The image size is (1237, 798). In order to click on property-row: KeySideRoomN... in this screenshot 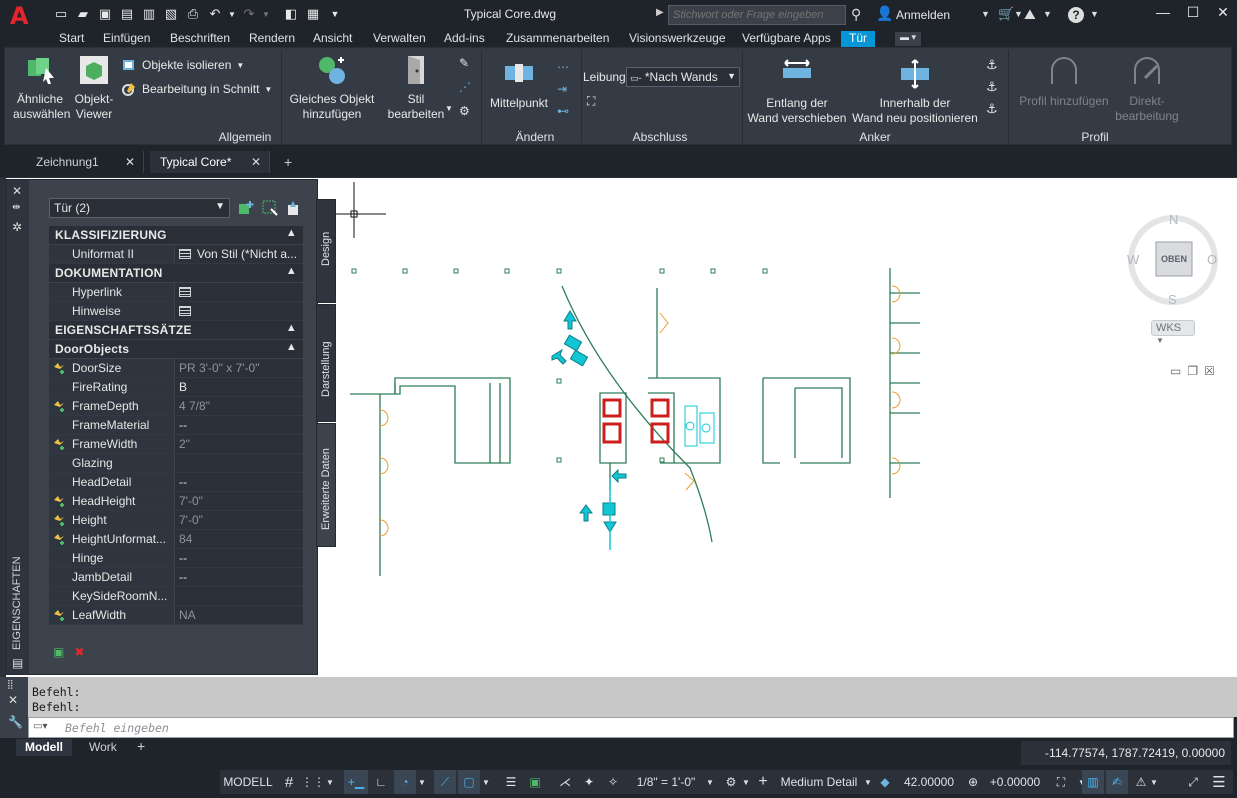, I will do `click(176, 596)`.